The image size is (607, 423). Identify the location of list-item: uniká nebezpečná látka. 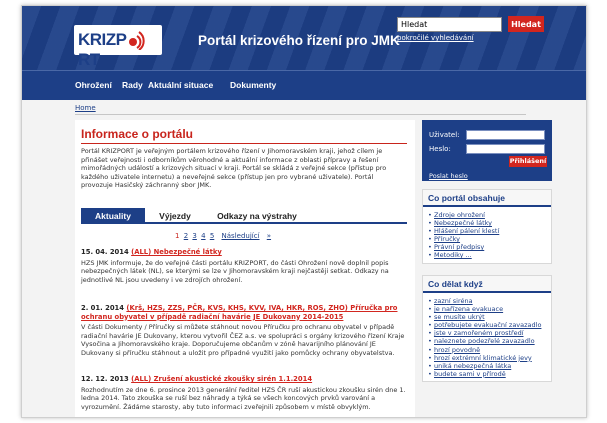
(487, 366).